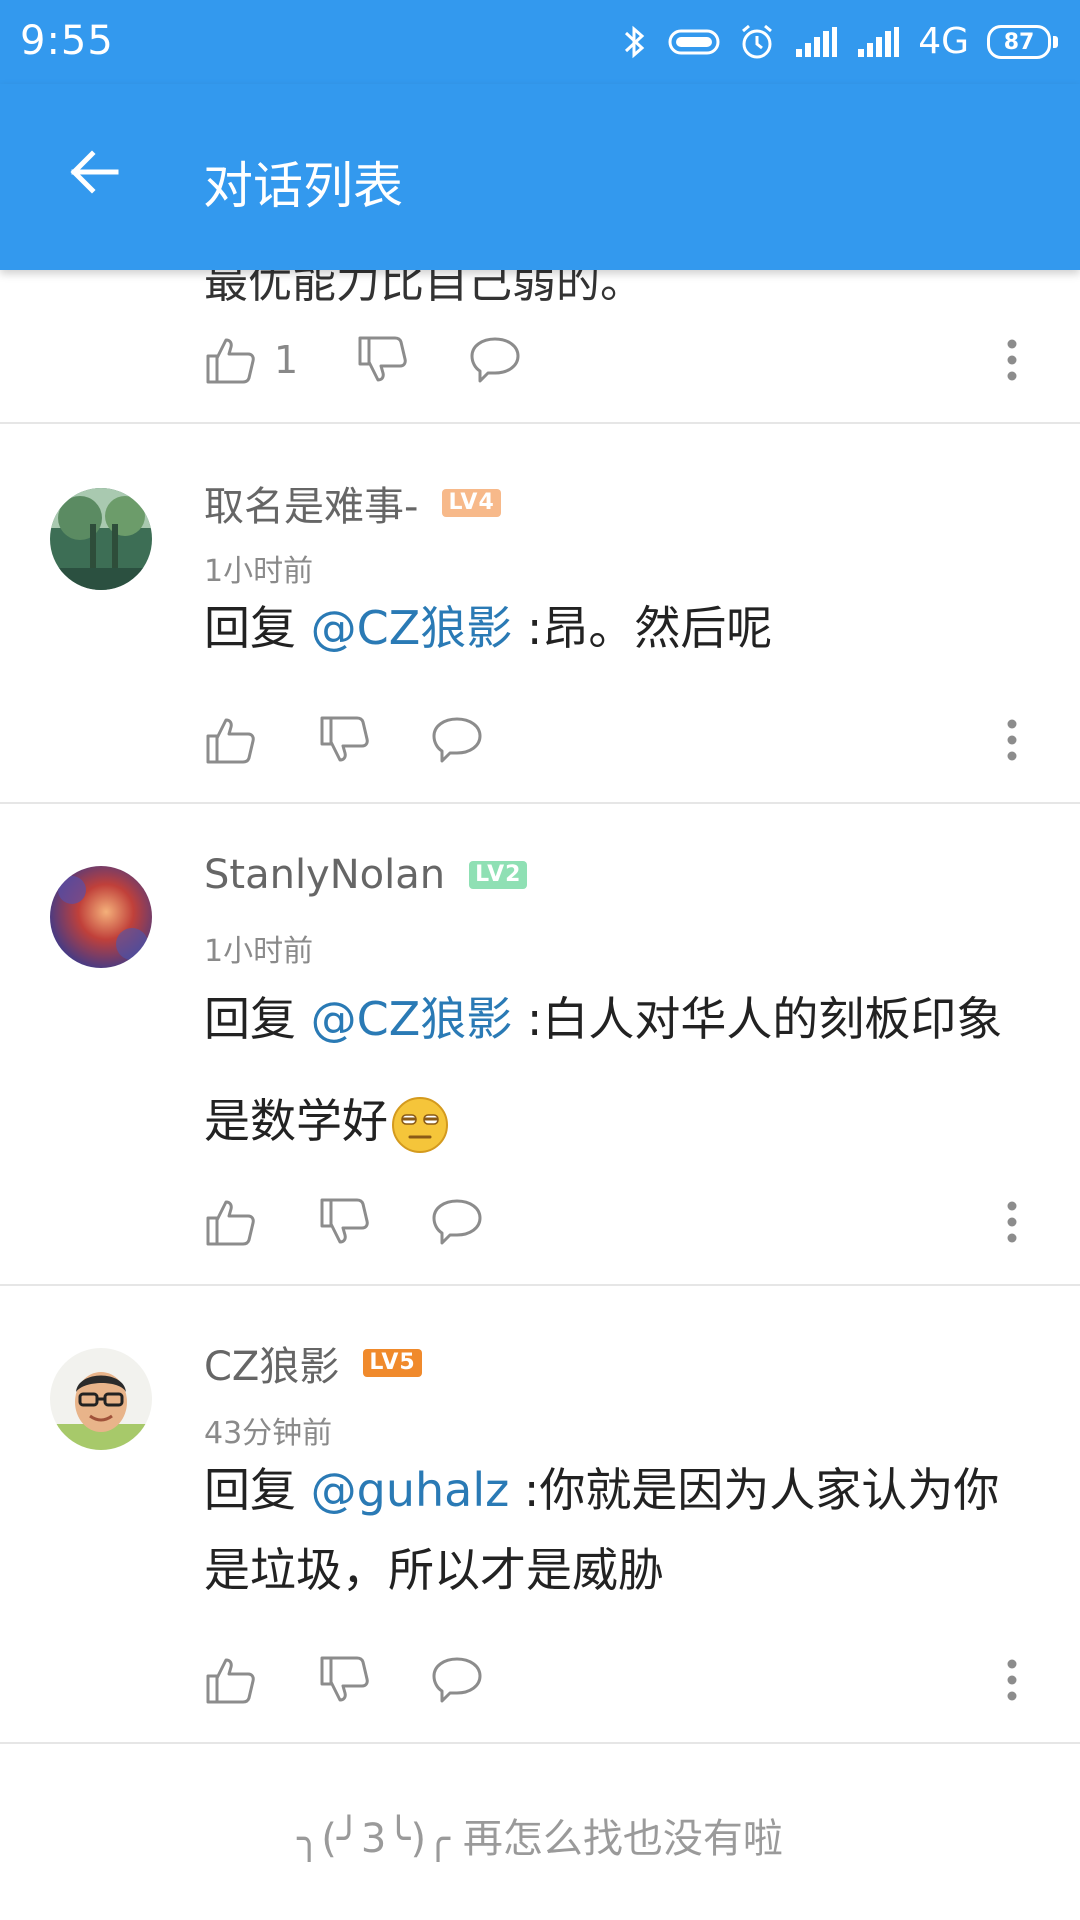 The width and height of the screenshot is (1080, 1920). Describe the element at coordinates (311, 503) in the screenshot. I see `username: 取名是难事-` at that location.